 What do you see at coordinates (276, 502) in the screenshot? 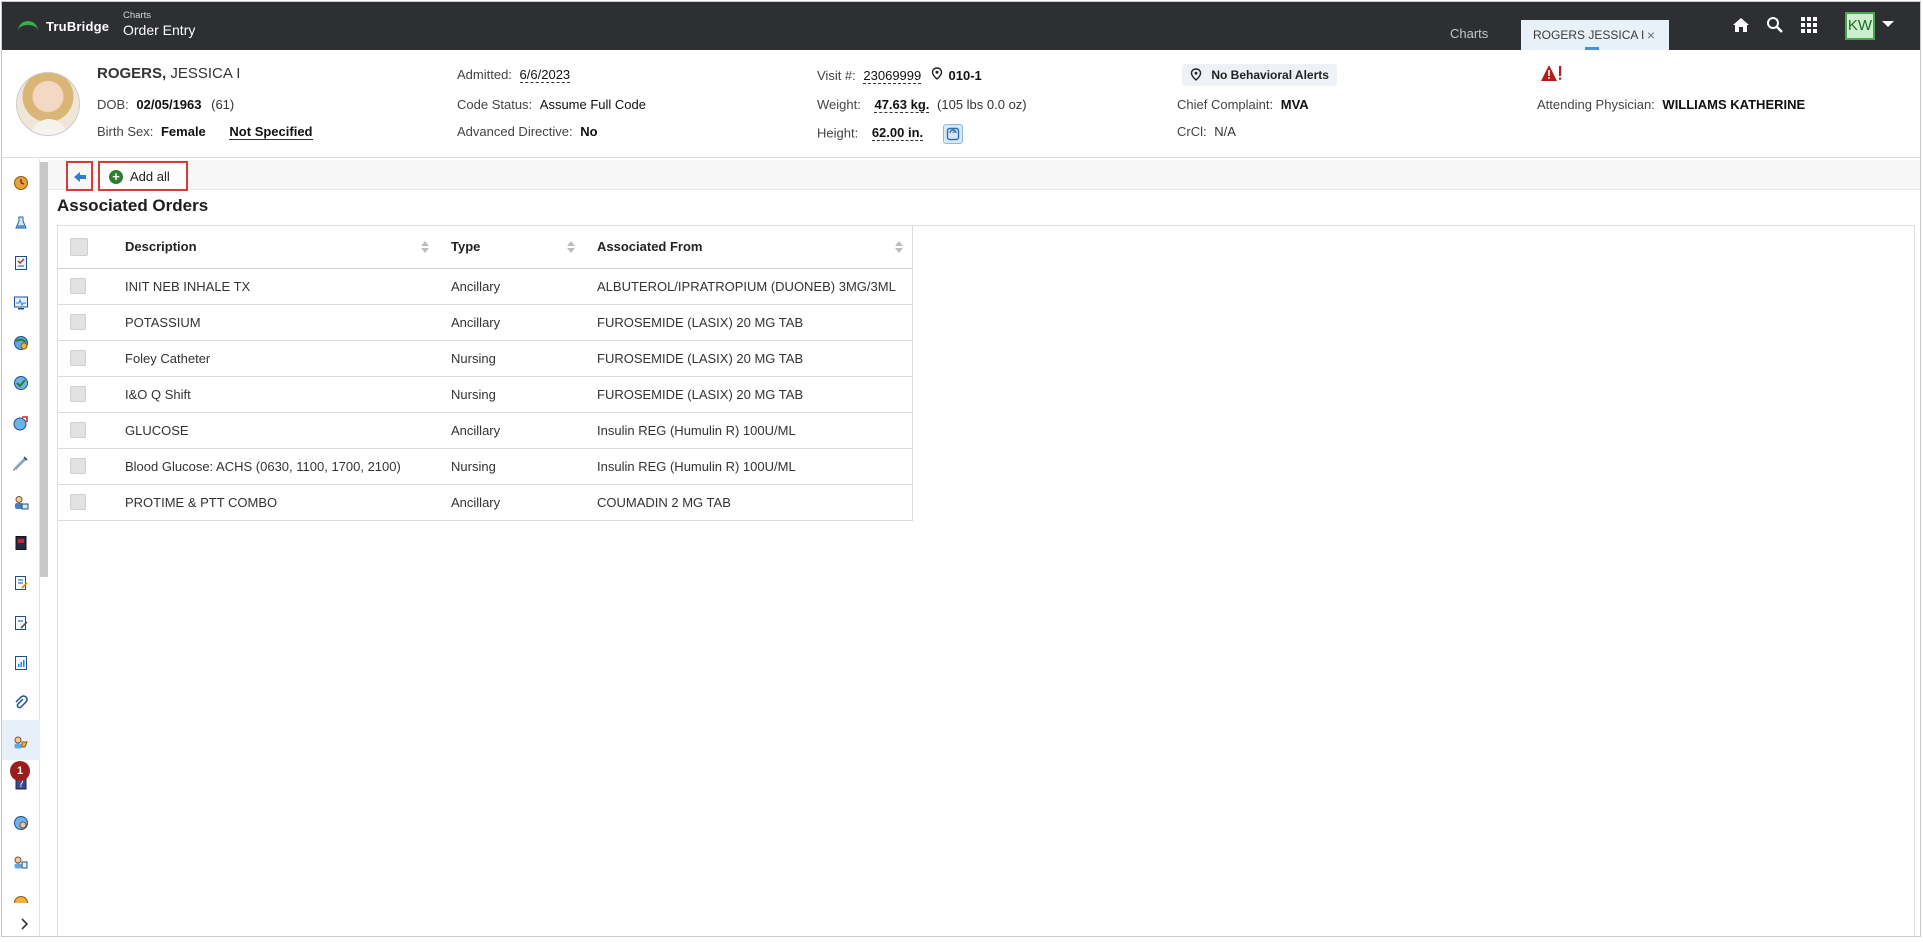
I see `row-description: PROTIME & PTT COMBO` at bounding box center [276, 502].